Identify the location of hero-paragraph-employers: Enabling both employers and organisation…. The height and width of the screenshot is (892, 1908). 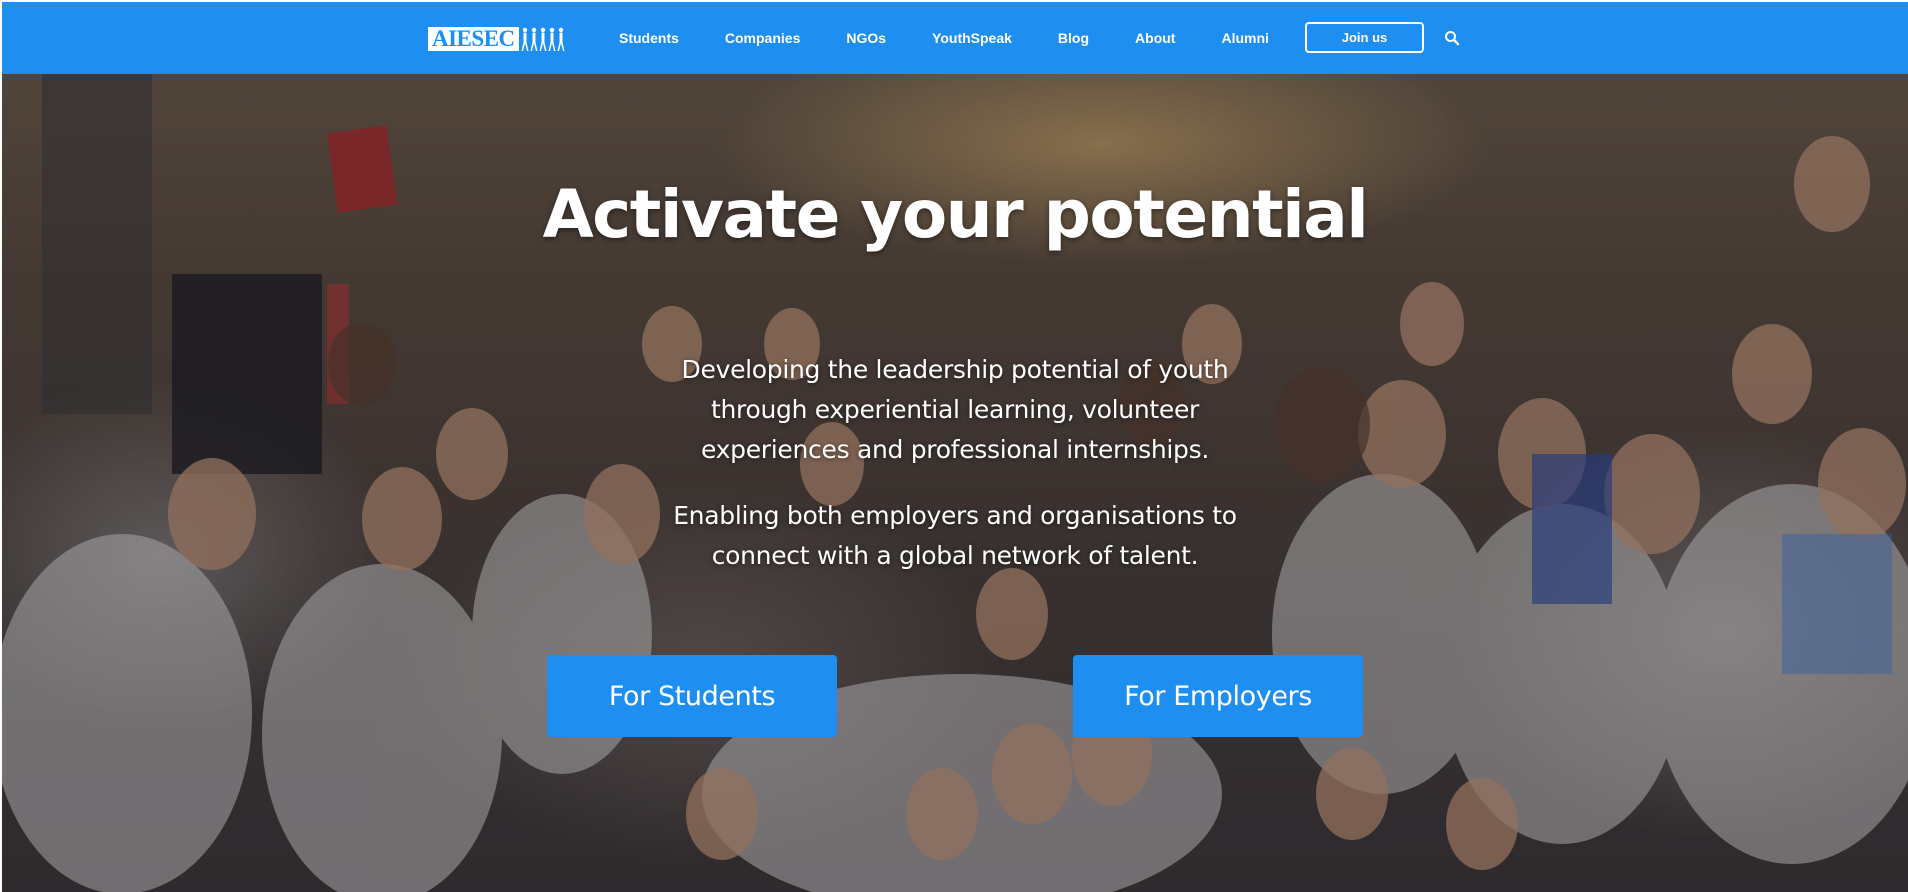
(955, 535).